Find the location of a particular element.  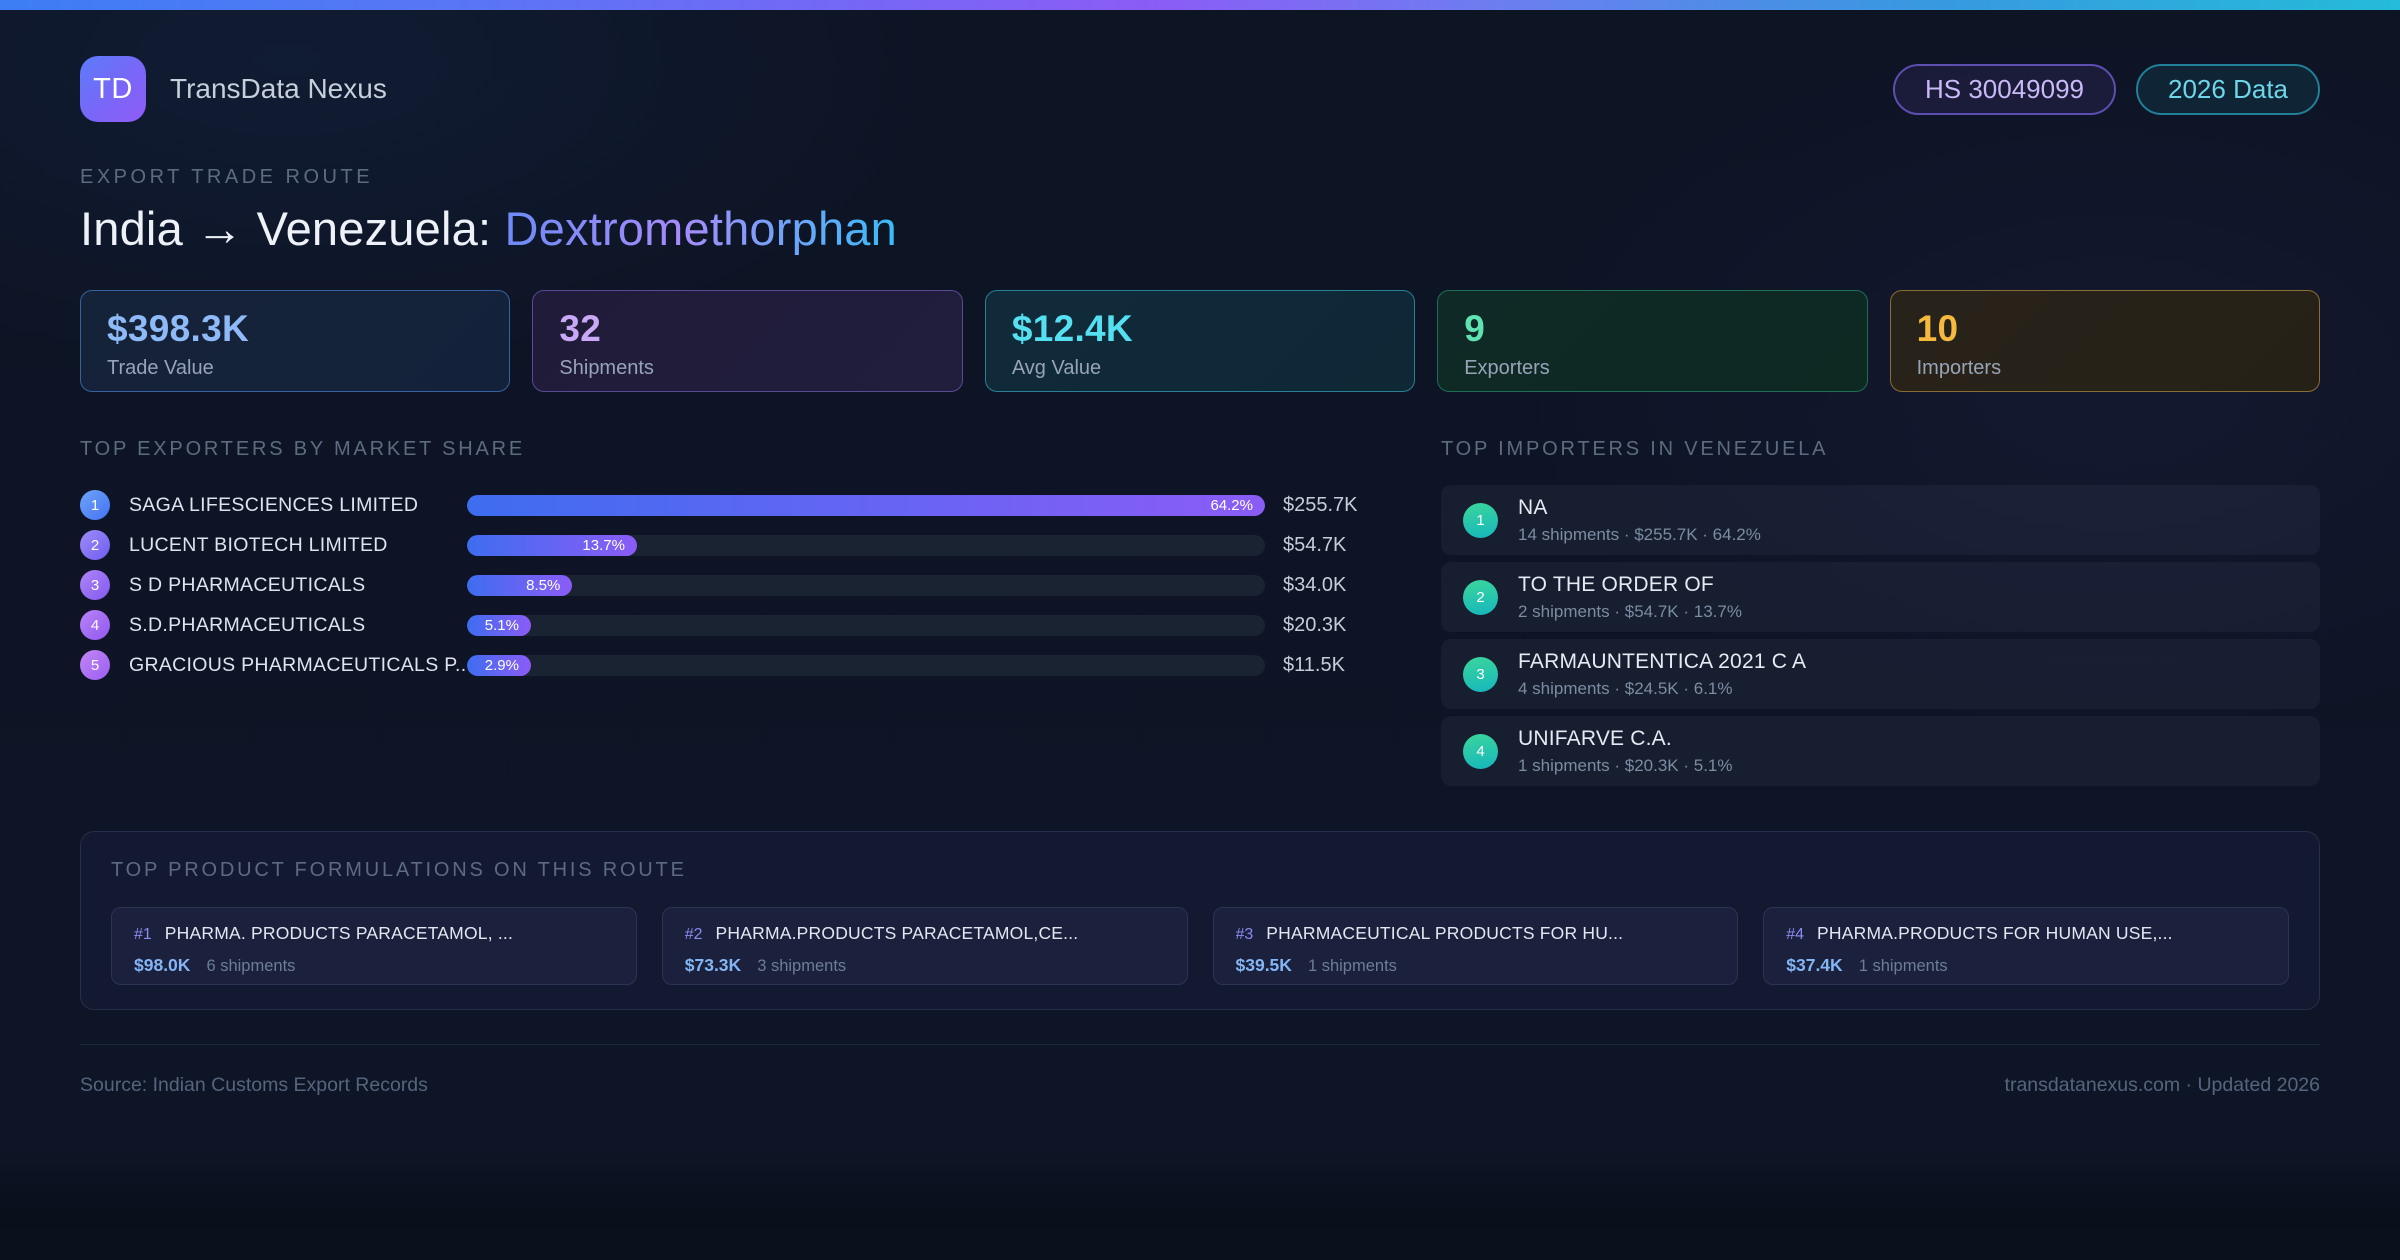

exporter-row: 4 S.D.PHARMACEUTICALS 5.1% $20.3K is located at coordinates (722, 625).